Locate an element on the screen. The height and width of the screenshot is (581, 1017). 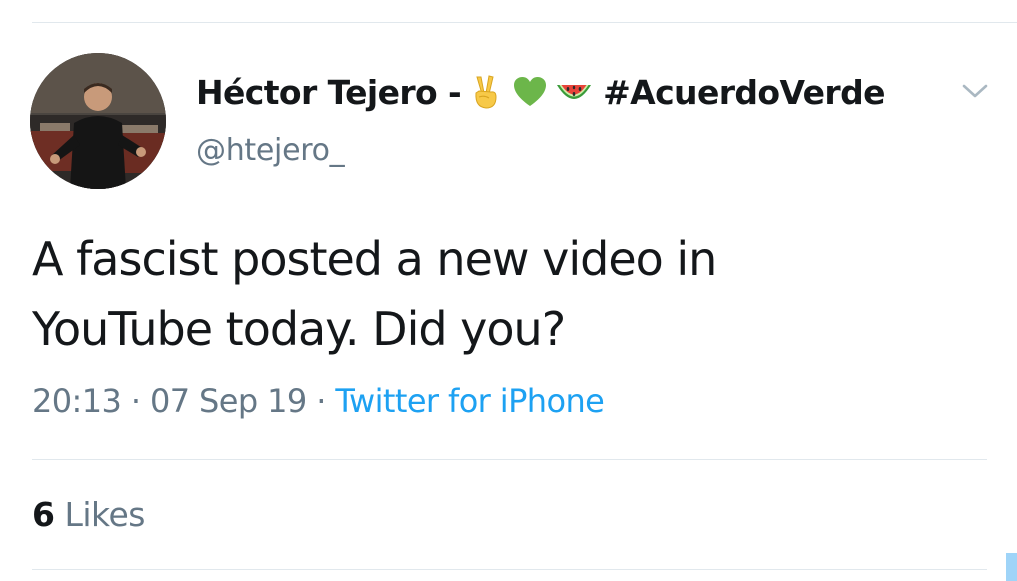
tweet-text-line-1: A fascist posted a new video in is located at coordinates (374, 259).